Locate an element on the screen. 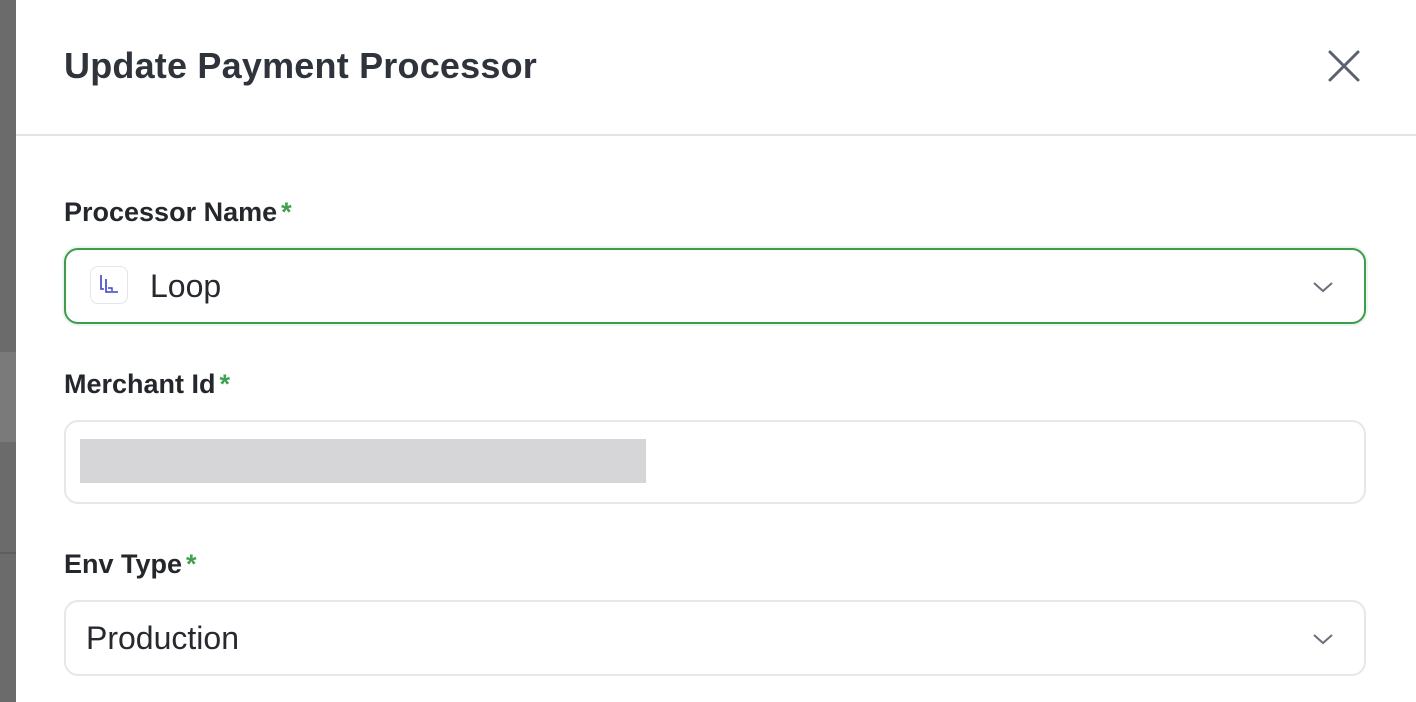  processor-name-value: Loop is located at coordinates (186, 286).